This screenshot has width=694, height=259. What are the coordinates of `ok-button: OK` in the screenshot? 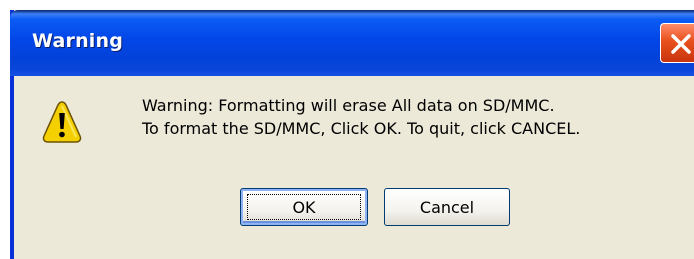 It's located at (304, 207).